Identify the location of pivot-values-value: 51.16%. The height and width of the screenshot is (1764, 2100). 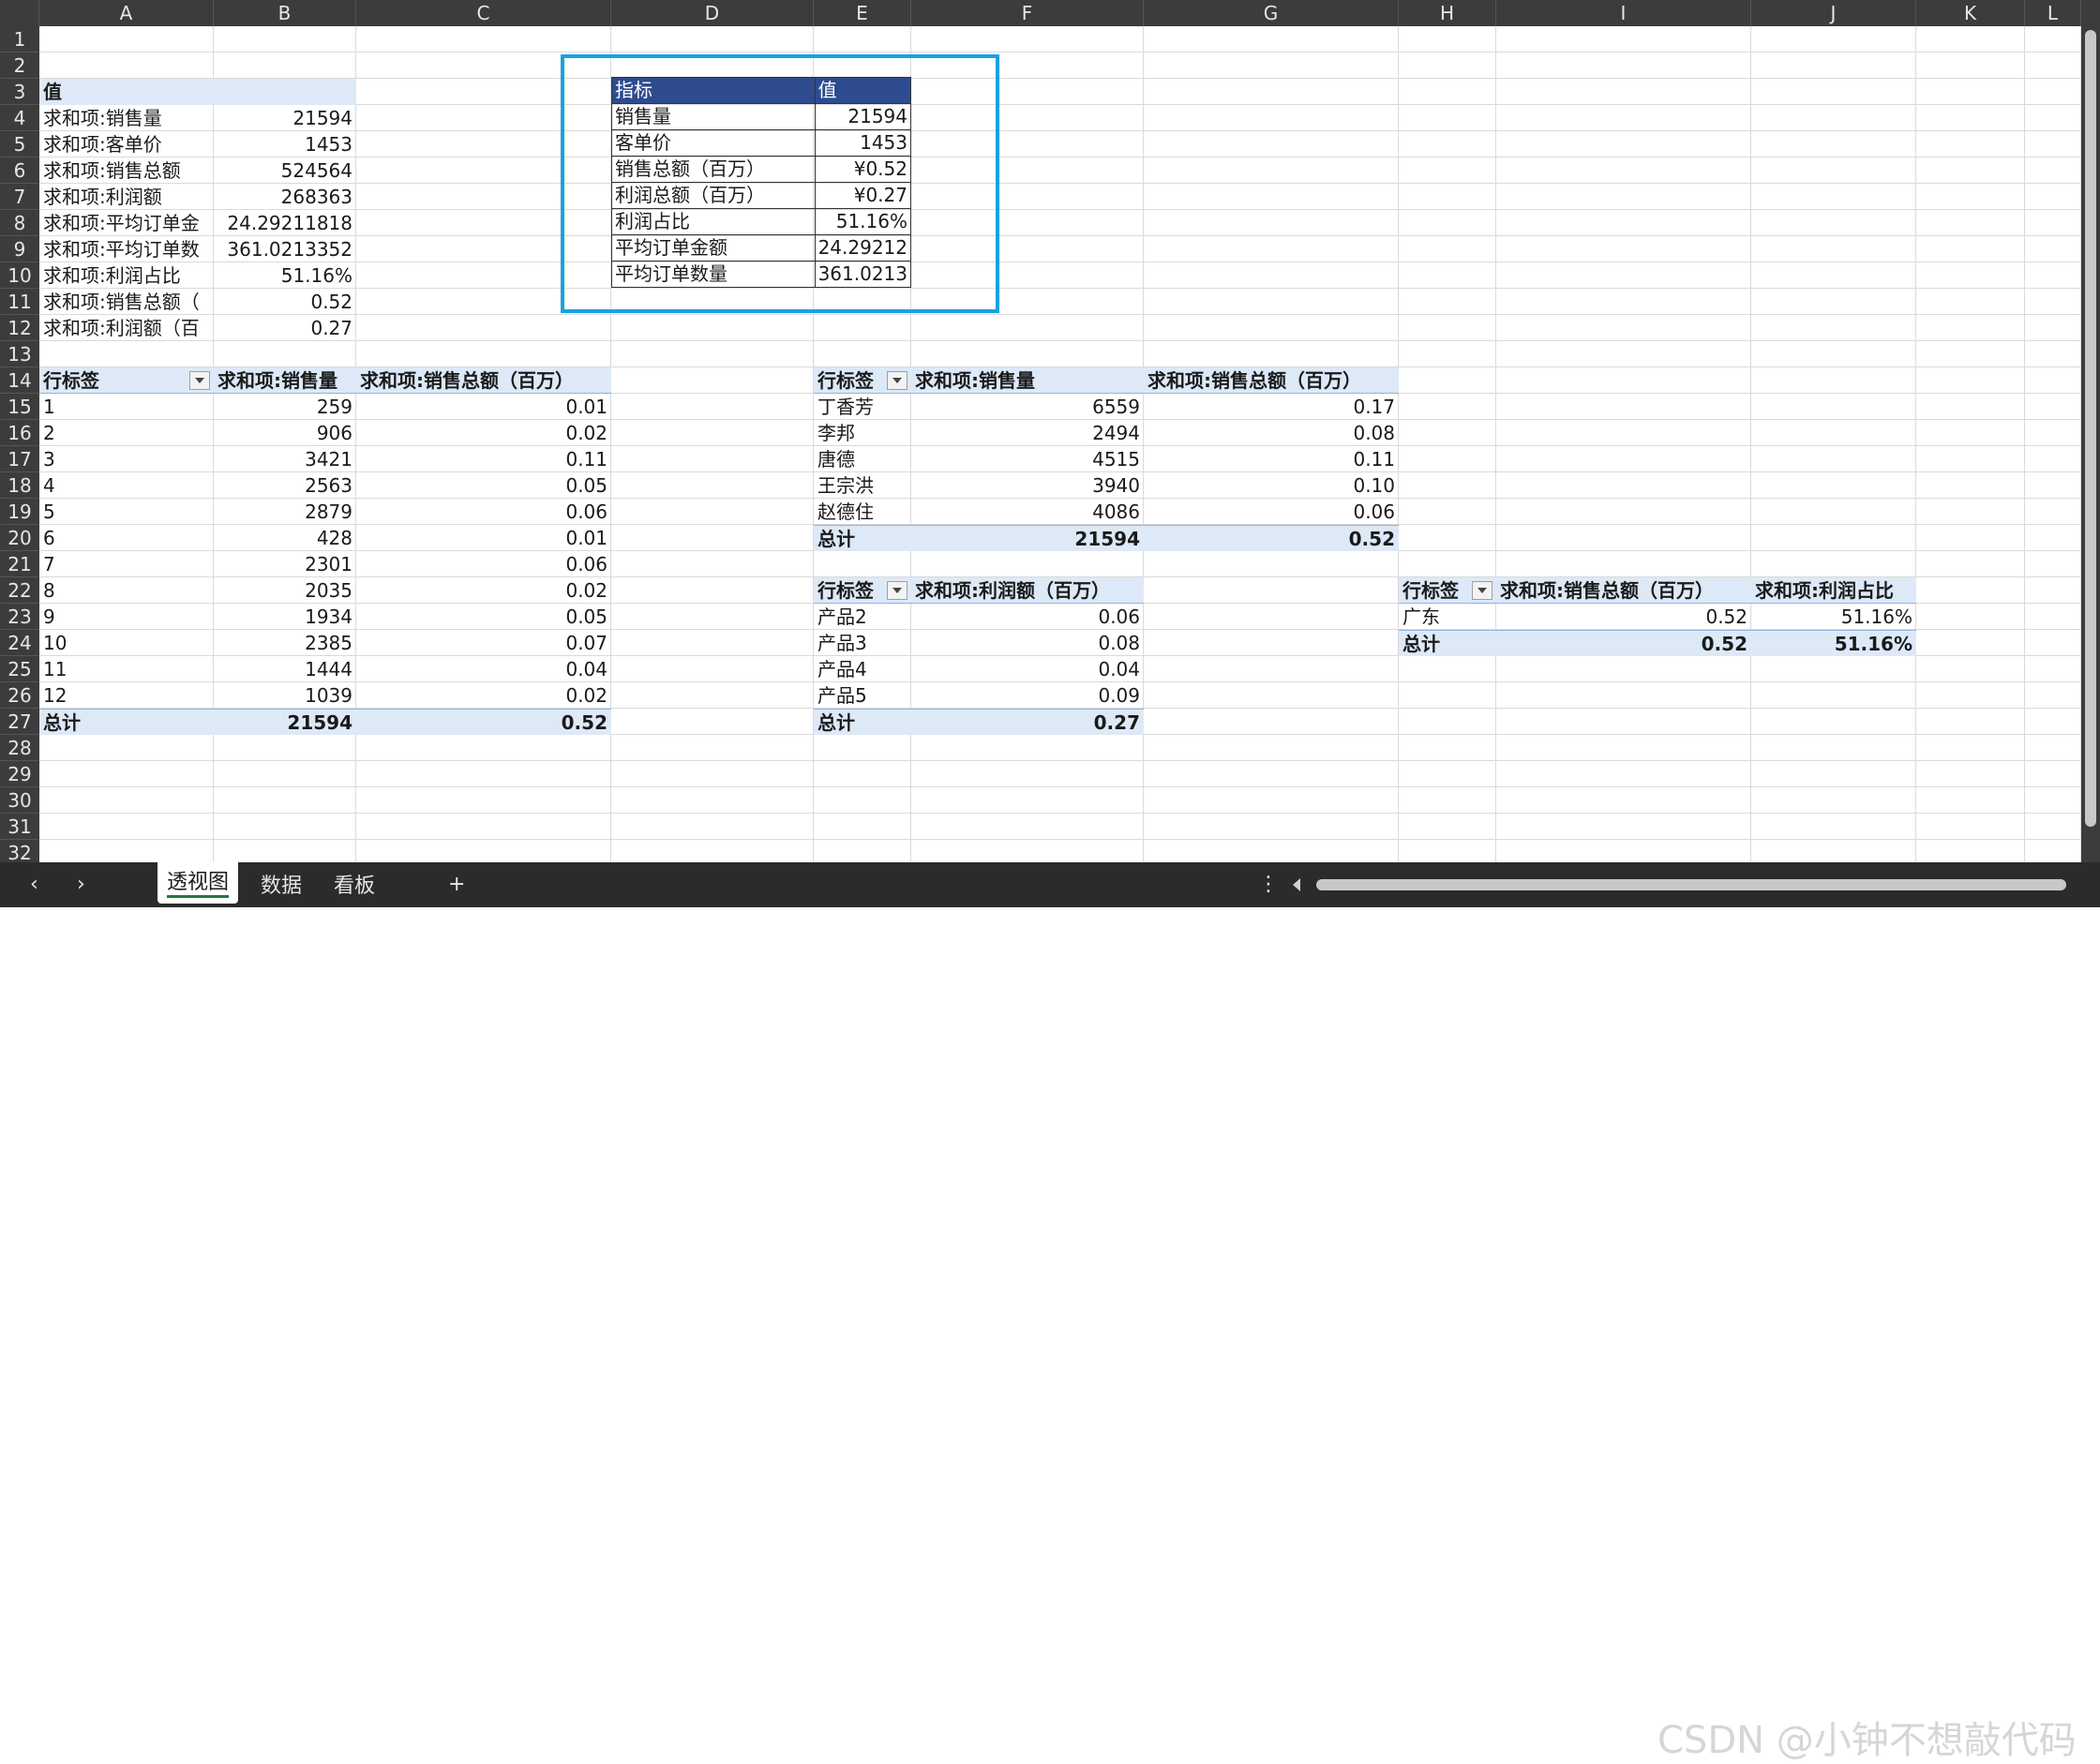
(285, 275).